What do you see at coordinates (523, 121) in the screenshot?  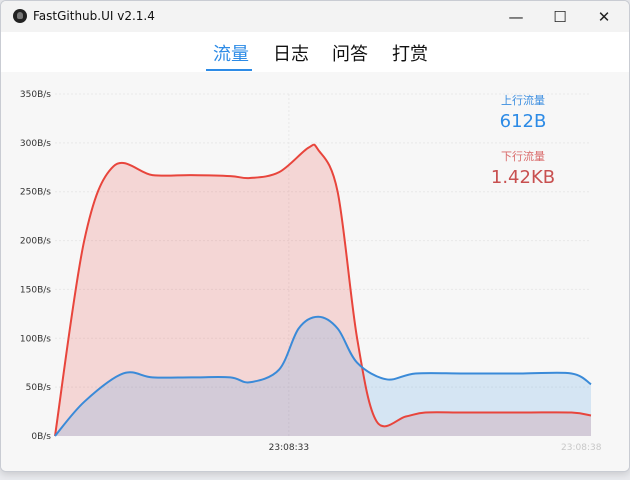 I see `upload-value: 612B` at bounding box center [523, 121].